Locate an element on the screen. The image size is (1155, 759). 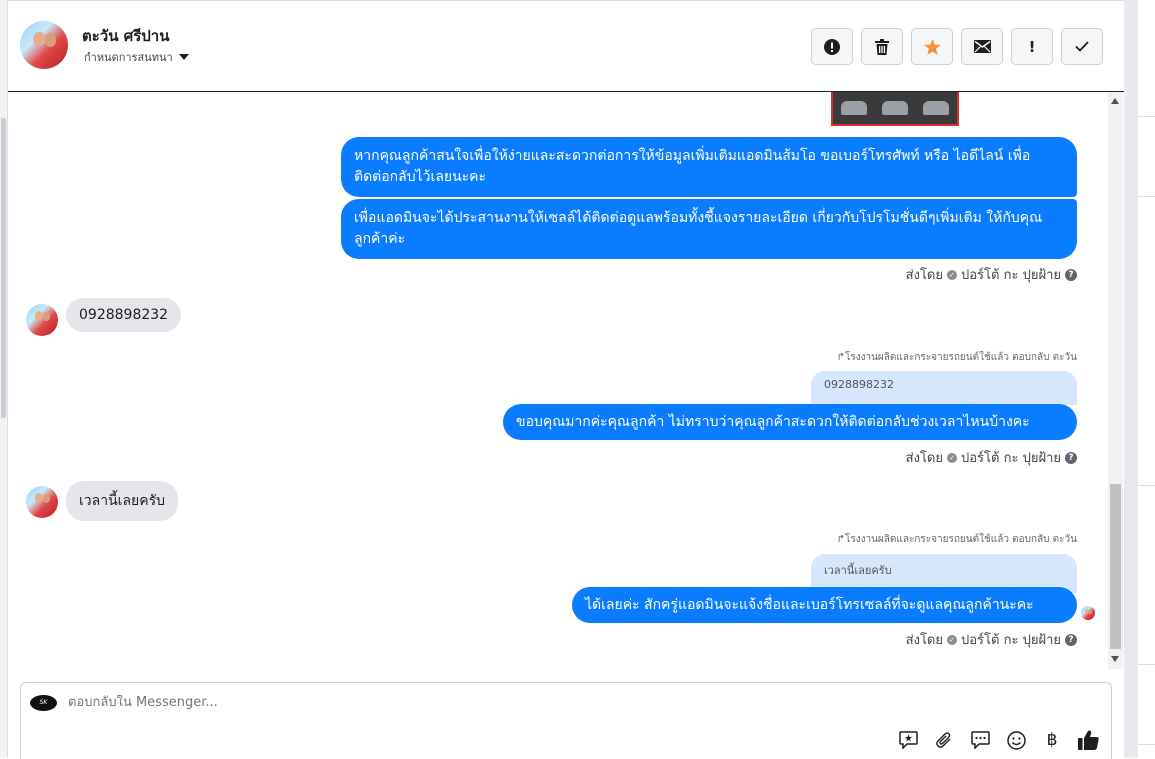
right-details-panel is located at coordinates (1139, 379).